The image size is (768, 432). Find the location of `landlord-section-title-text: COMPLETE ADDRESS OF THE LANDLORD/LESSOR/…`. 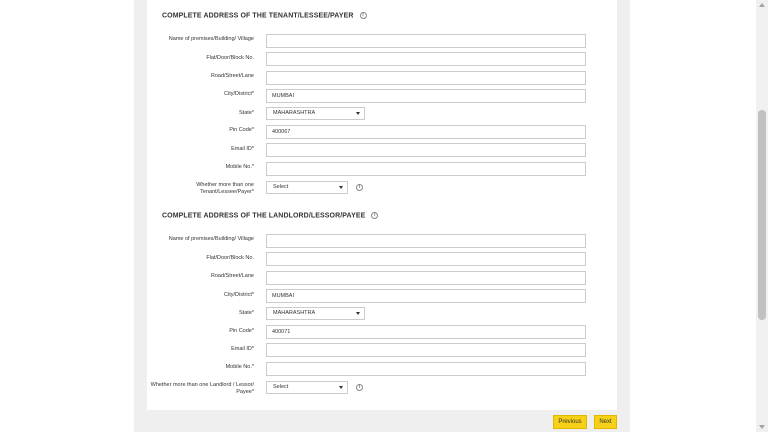

landlord-section-title-text: COMPLETE ADDRESS OF THE LANDLORD/LESSOR/… is located at coordinates (264, 216).